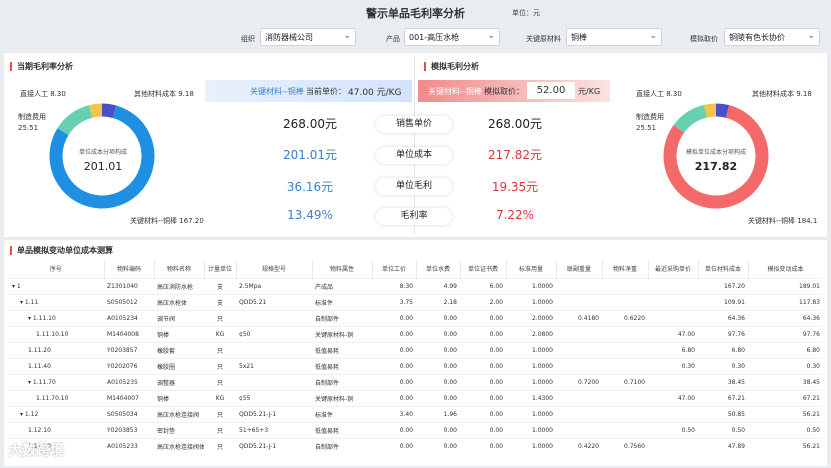  I want to click on current-key-label: 关键材料--铜棒 167.20, so click(167, 221).